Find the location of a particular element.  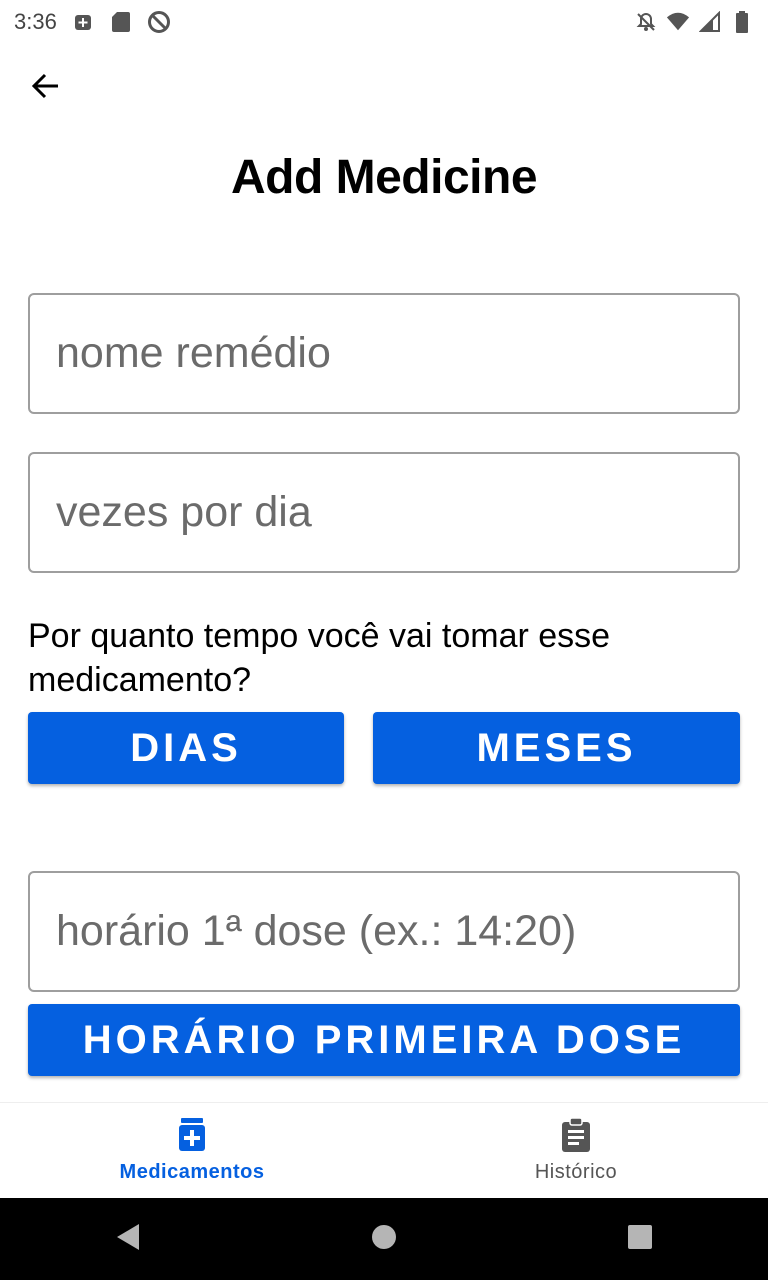

back-button is located at coordinates (46, 88).